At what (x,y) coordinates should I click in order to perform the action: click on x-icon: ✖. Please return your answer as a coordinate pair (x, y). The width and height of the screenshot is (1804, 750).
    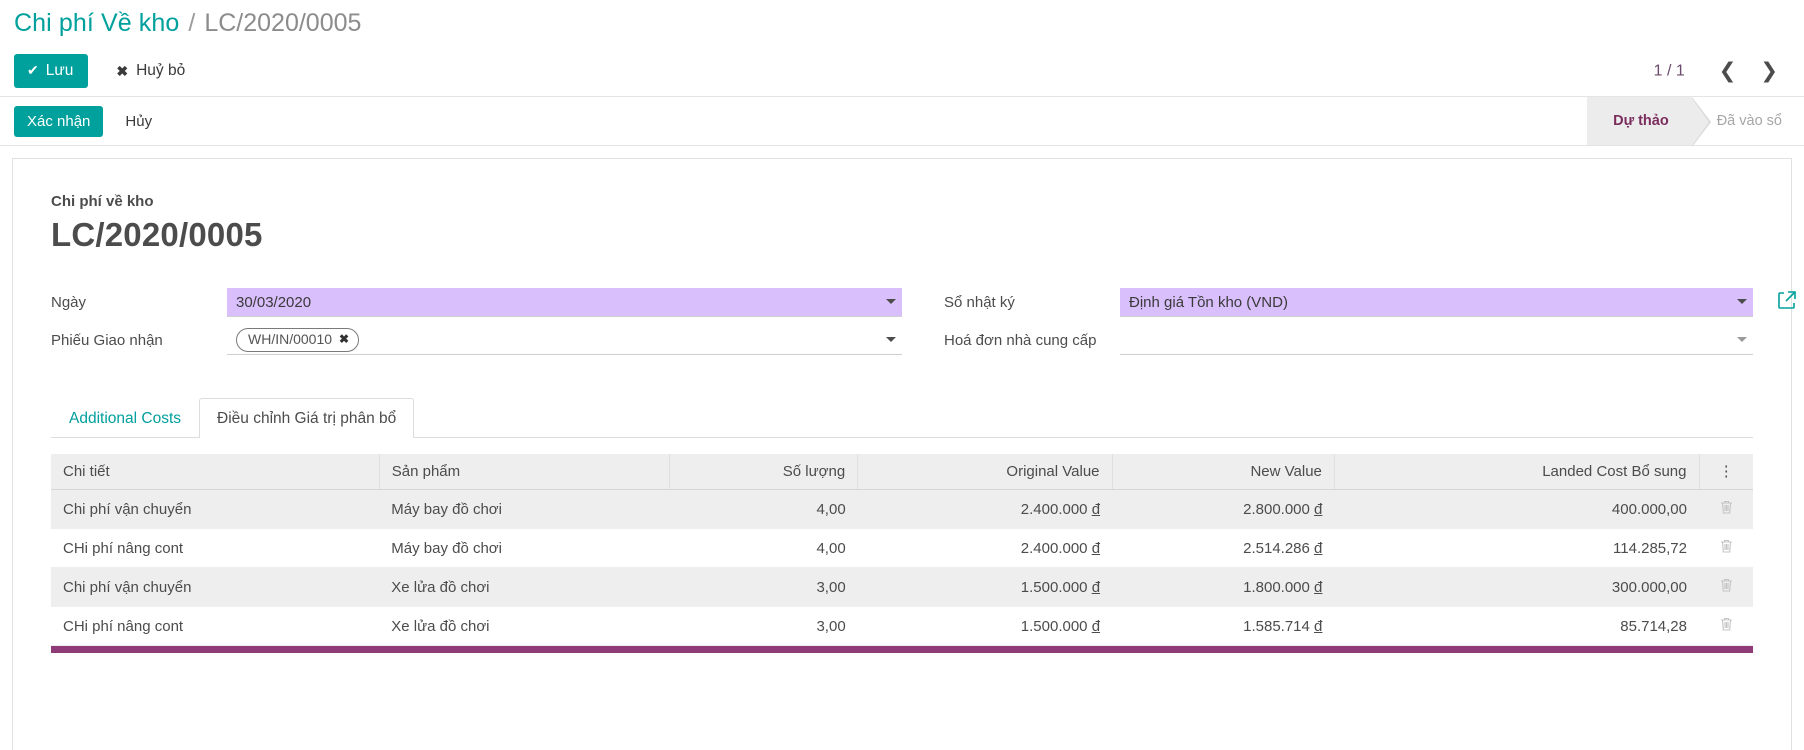
    Looking at the image, I should click on (122, 70).